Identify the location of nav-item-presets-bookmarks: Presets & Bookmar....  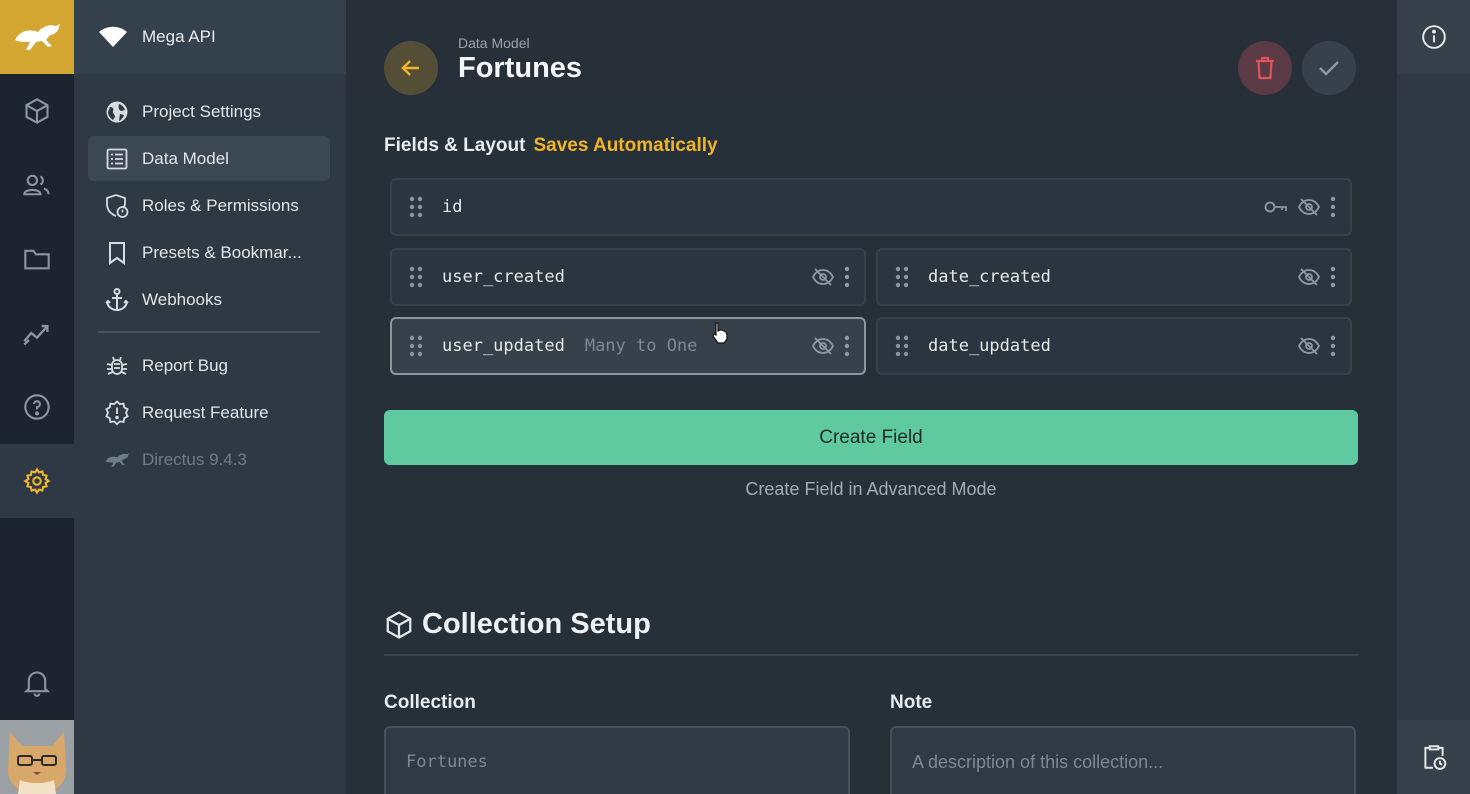
(209, 252).